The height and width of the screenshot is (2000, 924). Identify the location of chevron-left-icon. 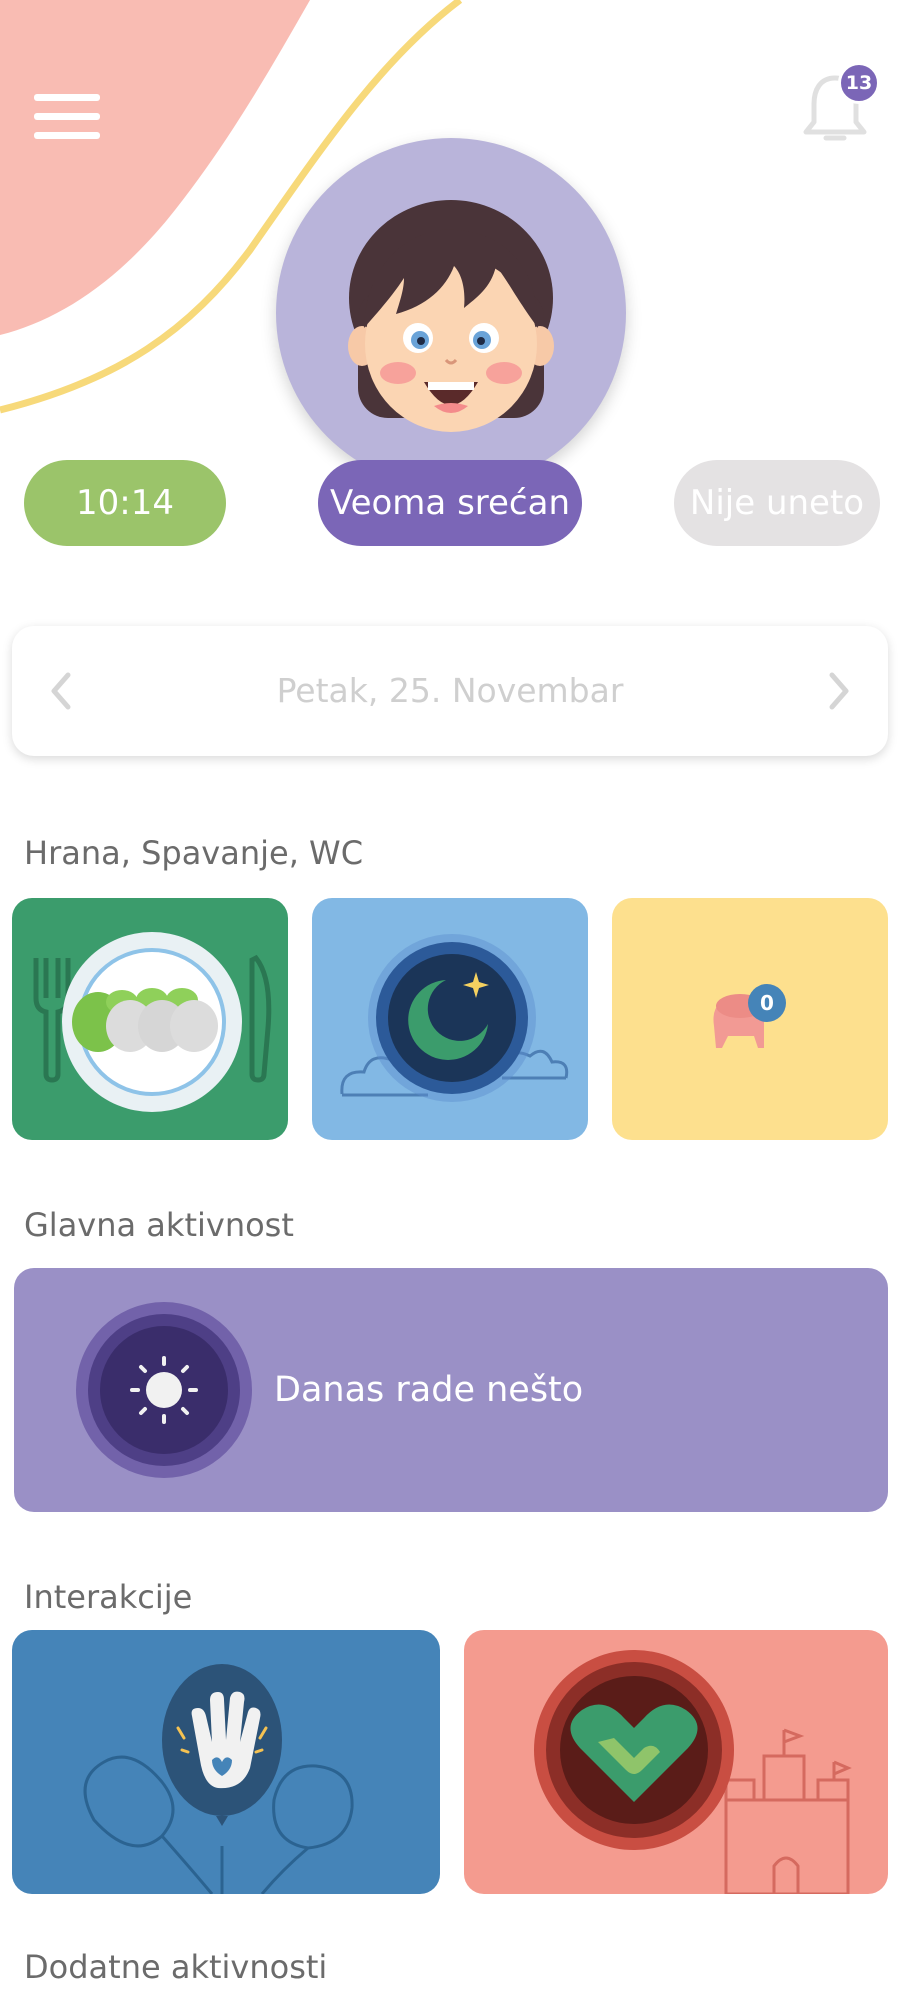
(61, 691).